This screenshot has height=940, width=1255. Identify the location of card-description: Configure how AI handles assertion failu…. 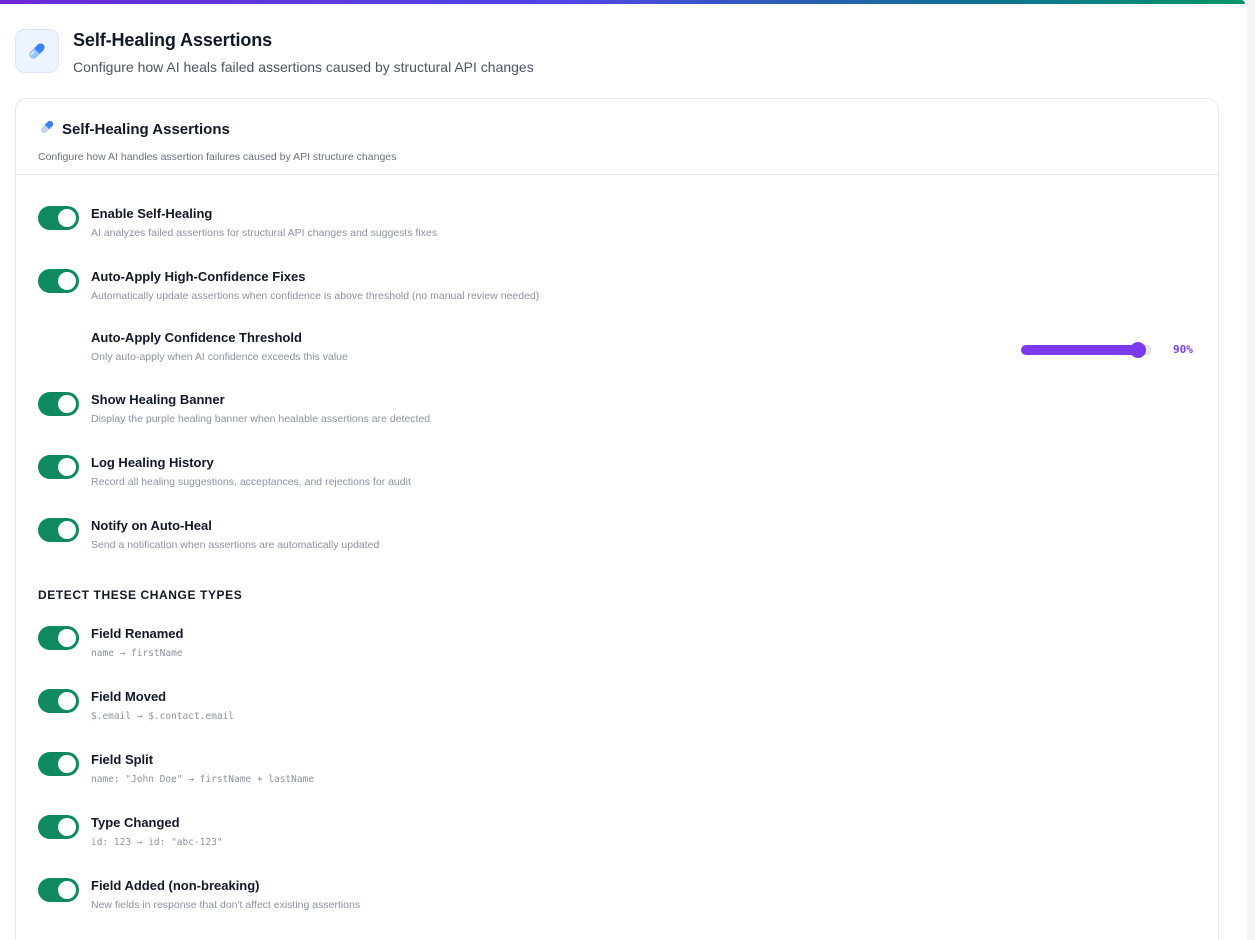
(217, 157).